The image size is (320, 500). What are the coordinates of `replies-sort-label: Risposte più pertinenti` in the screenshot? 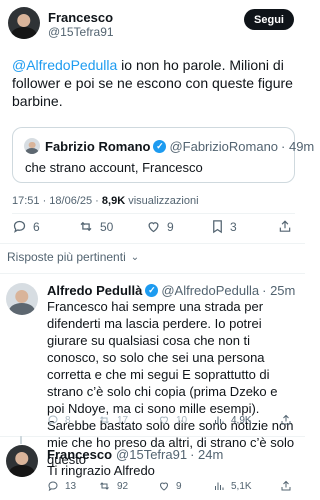 It's located at (66, 257).